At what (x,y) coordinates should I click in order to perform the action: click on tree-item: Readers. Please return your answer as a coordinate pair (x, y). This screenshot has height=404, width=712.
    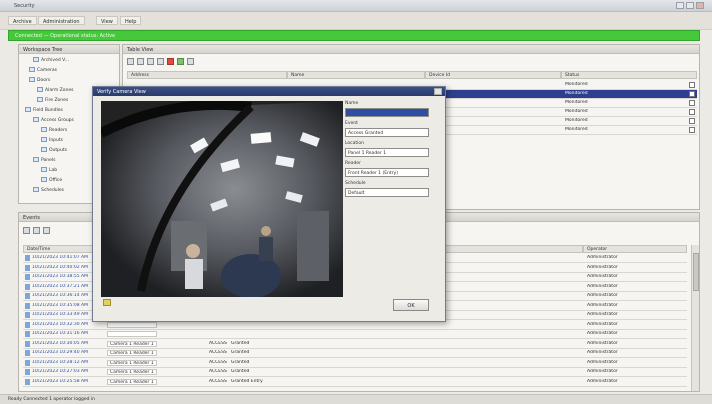
    Looking at the image, I should click on (54, 130).